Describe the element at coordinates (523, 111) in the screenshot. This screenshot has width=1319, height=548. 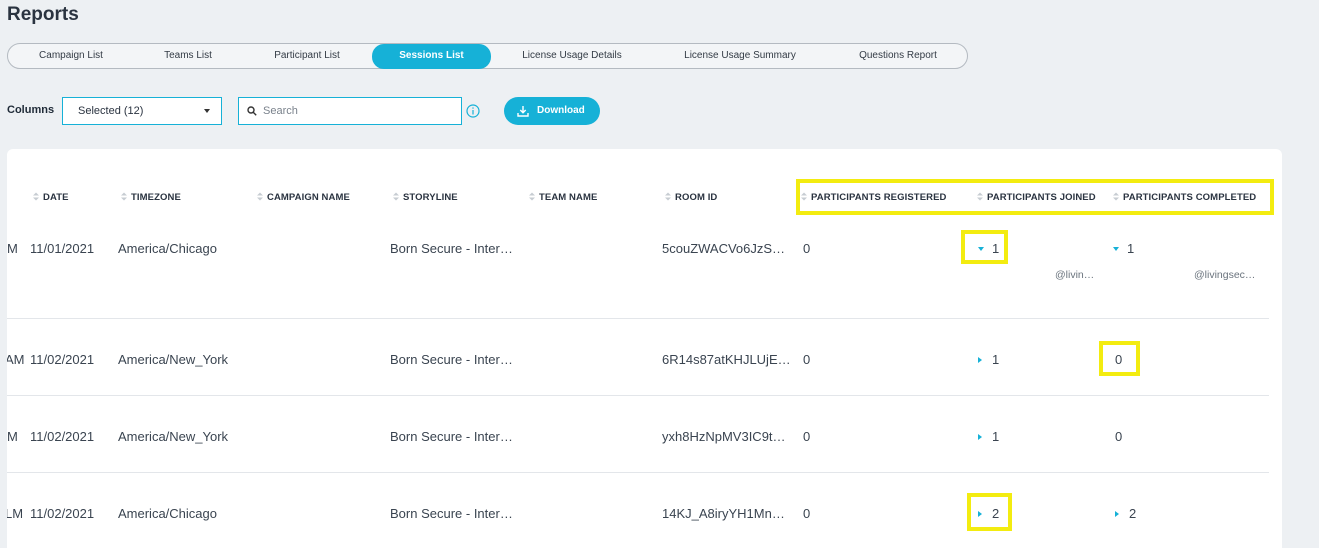
I see `download-icon` at that location.